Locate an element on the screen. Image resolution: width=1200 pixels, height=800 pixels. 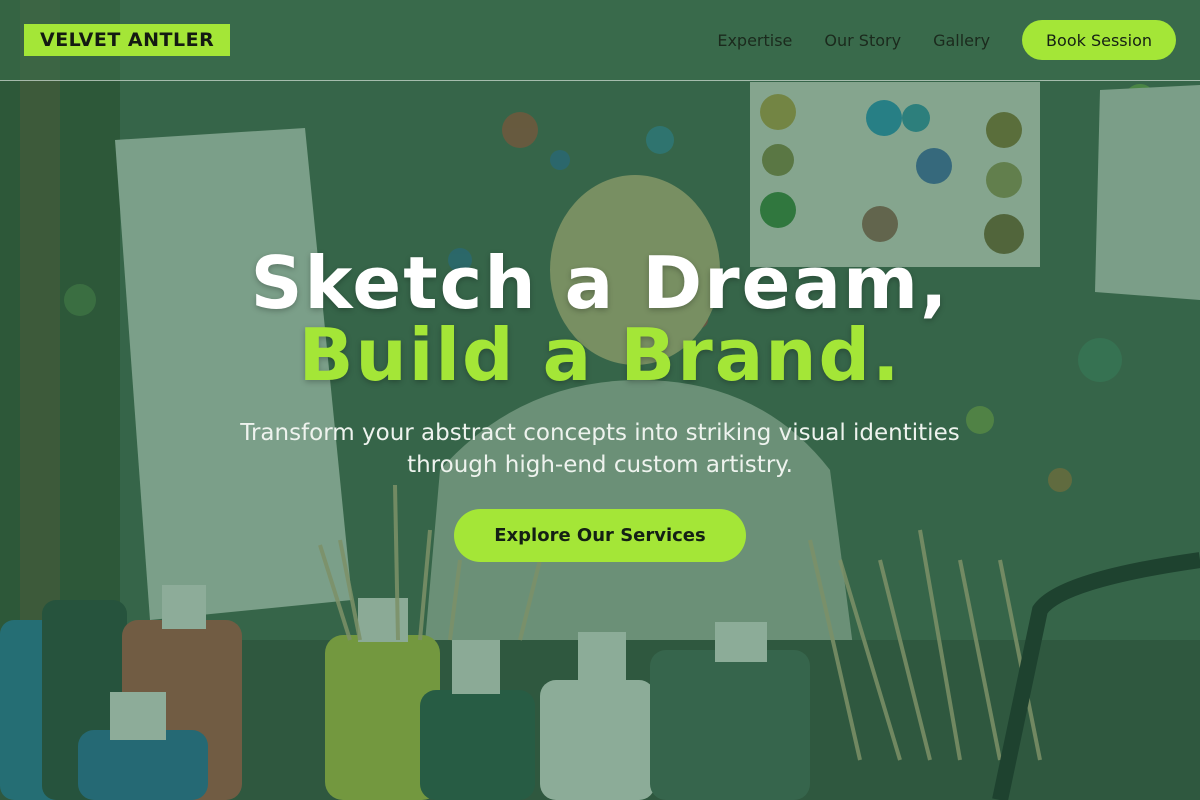
brand-logo: VELVET ANTLER is located at coordinates (127, 40).